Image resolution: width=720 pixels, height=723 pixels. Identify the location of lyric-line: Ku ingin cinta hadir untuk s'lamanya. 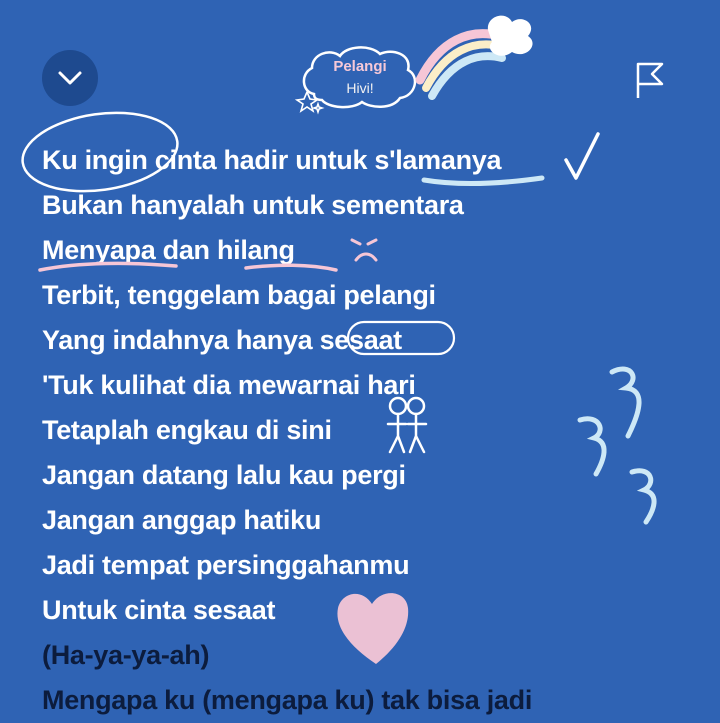
(372, 160).